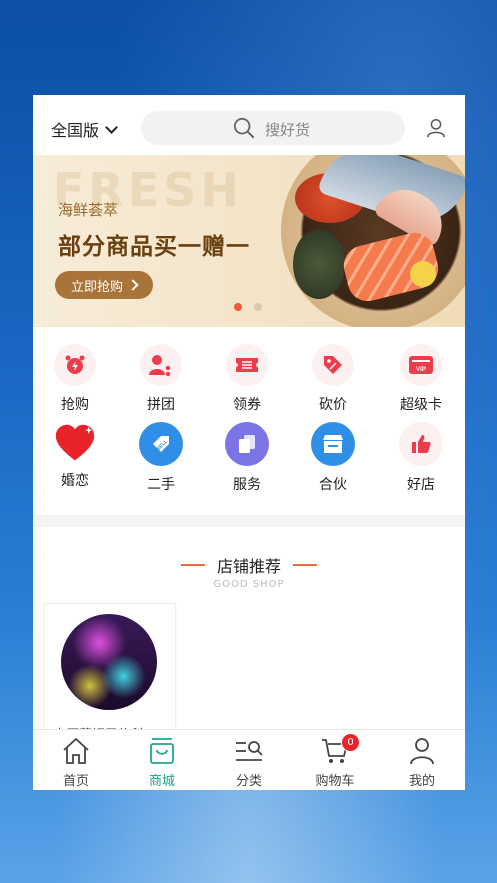 The height and width of the screenshot is (883, 497). Describe the element at coordinates (249, 584) in the screenshot. I see `section-subtitle: GOOD SHOP` at that location.